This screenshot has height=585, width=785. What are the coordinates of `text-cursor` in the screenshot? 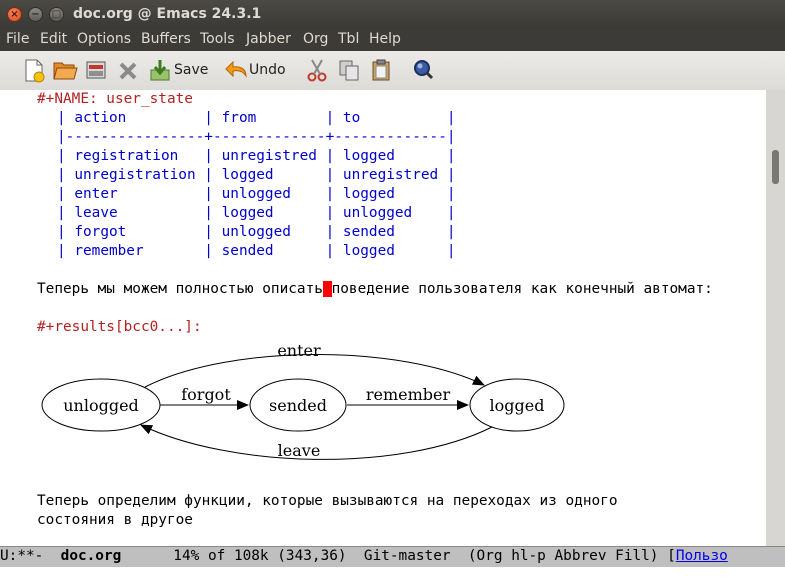 It's located at (327, 289).